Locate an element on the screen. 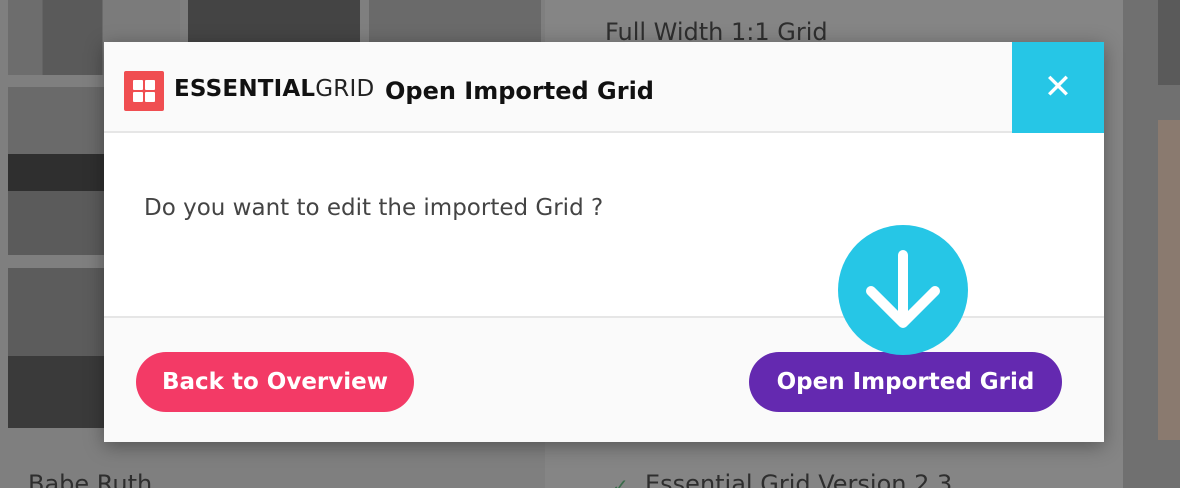 The image size is (1180, 488). brand-name-light: GRID is located at coordinates (345, 89).